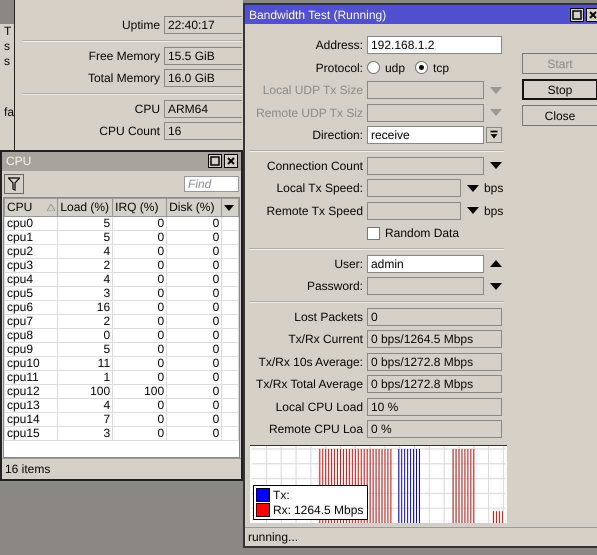  What do you see at coordinates (31, 207) in the screenshot?
I see `column-header: CPU` at bounding box center [31, 207].